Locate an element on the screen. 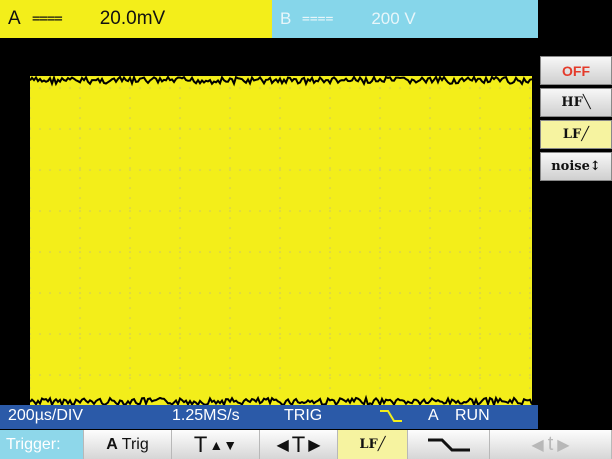 The height and width of the screenshot is (459, 612). channel-b-scale: 200 V is located at coordinates (393, 18).